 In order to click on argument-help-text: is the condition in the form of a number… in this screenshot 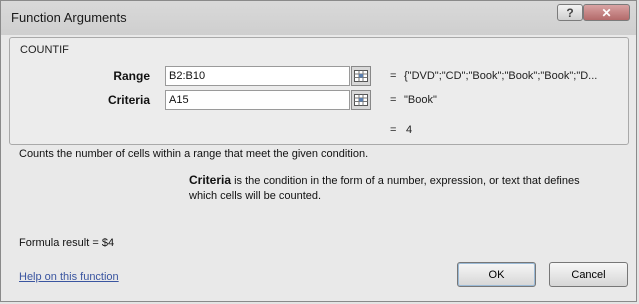, I will do `click(384, 188)`.